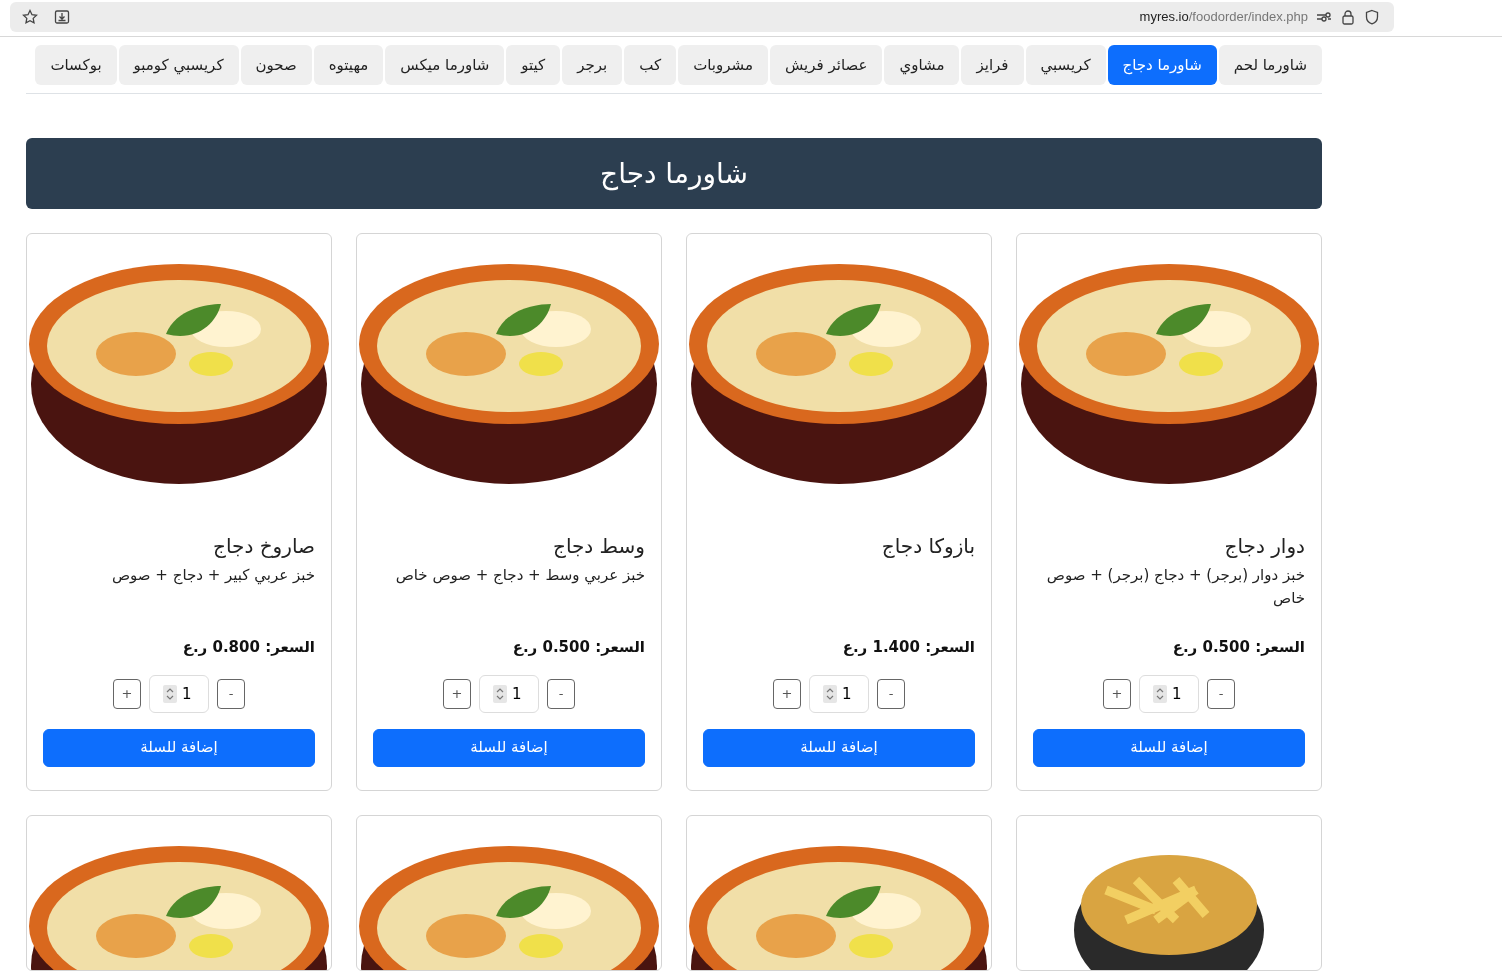 This screenshot has height=973, width=1502. I want to click on category-tab: كب, so click(650, 65).